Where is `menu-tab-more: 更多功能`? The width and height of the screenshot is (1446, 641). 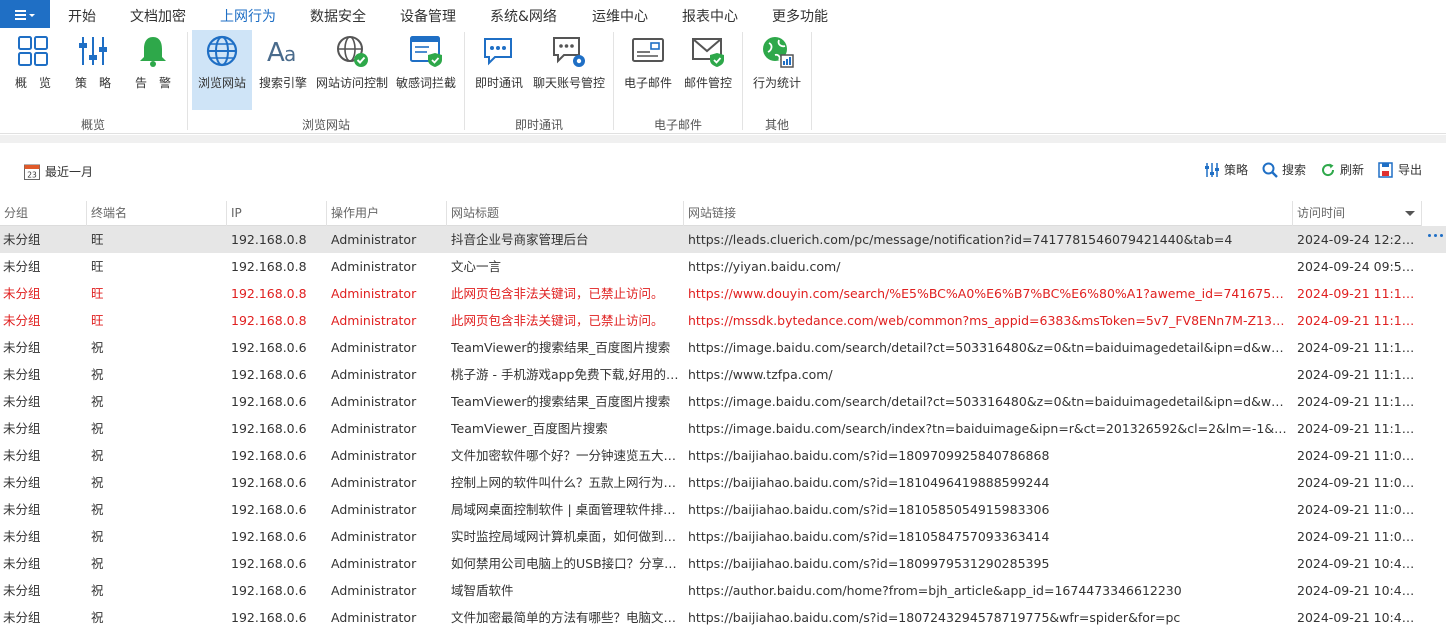 menu-tab-more: 更多功能 is located at coordinates (800, 16).